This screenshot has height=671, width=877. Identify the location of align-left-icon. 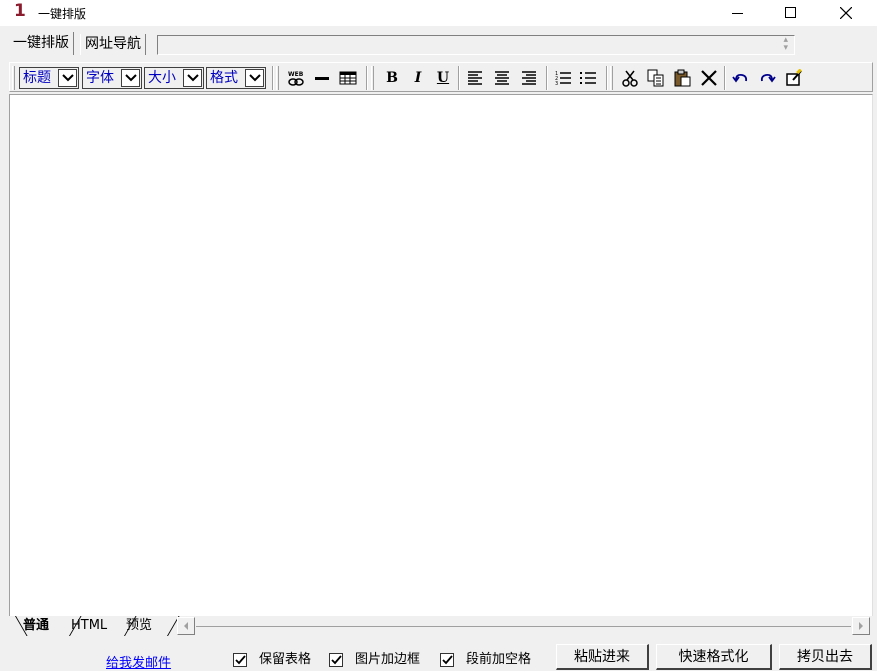
(475, 78).